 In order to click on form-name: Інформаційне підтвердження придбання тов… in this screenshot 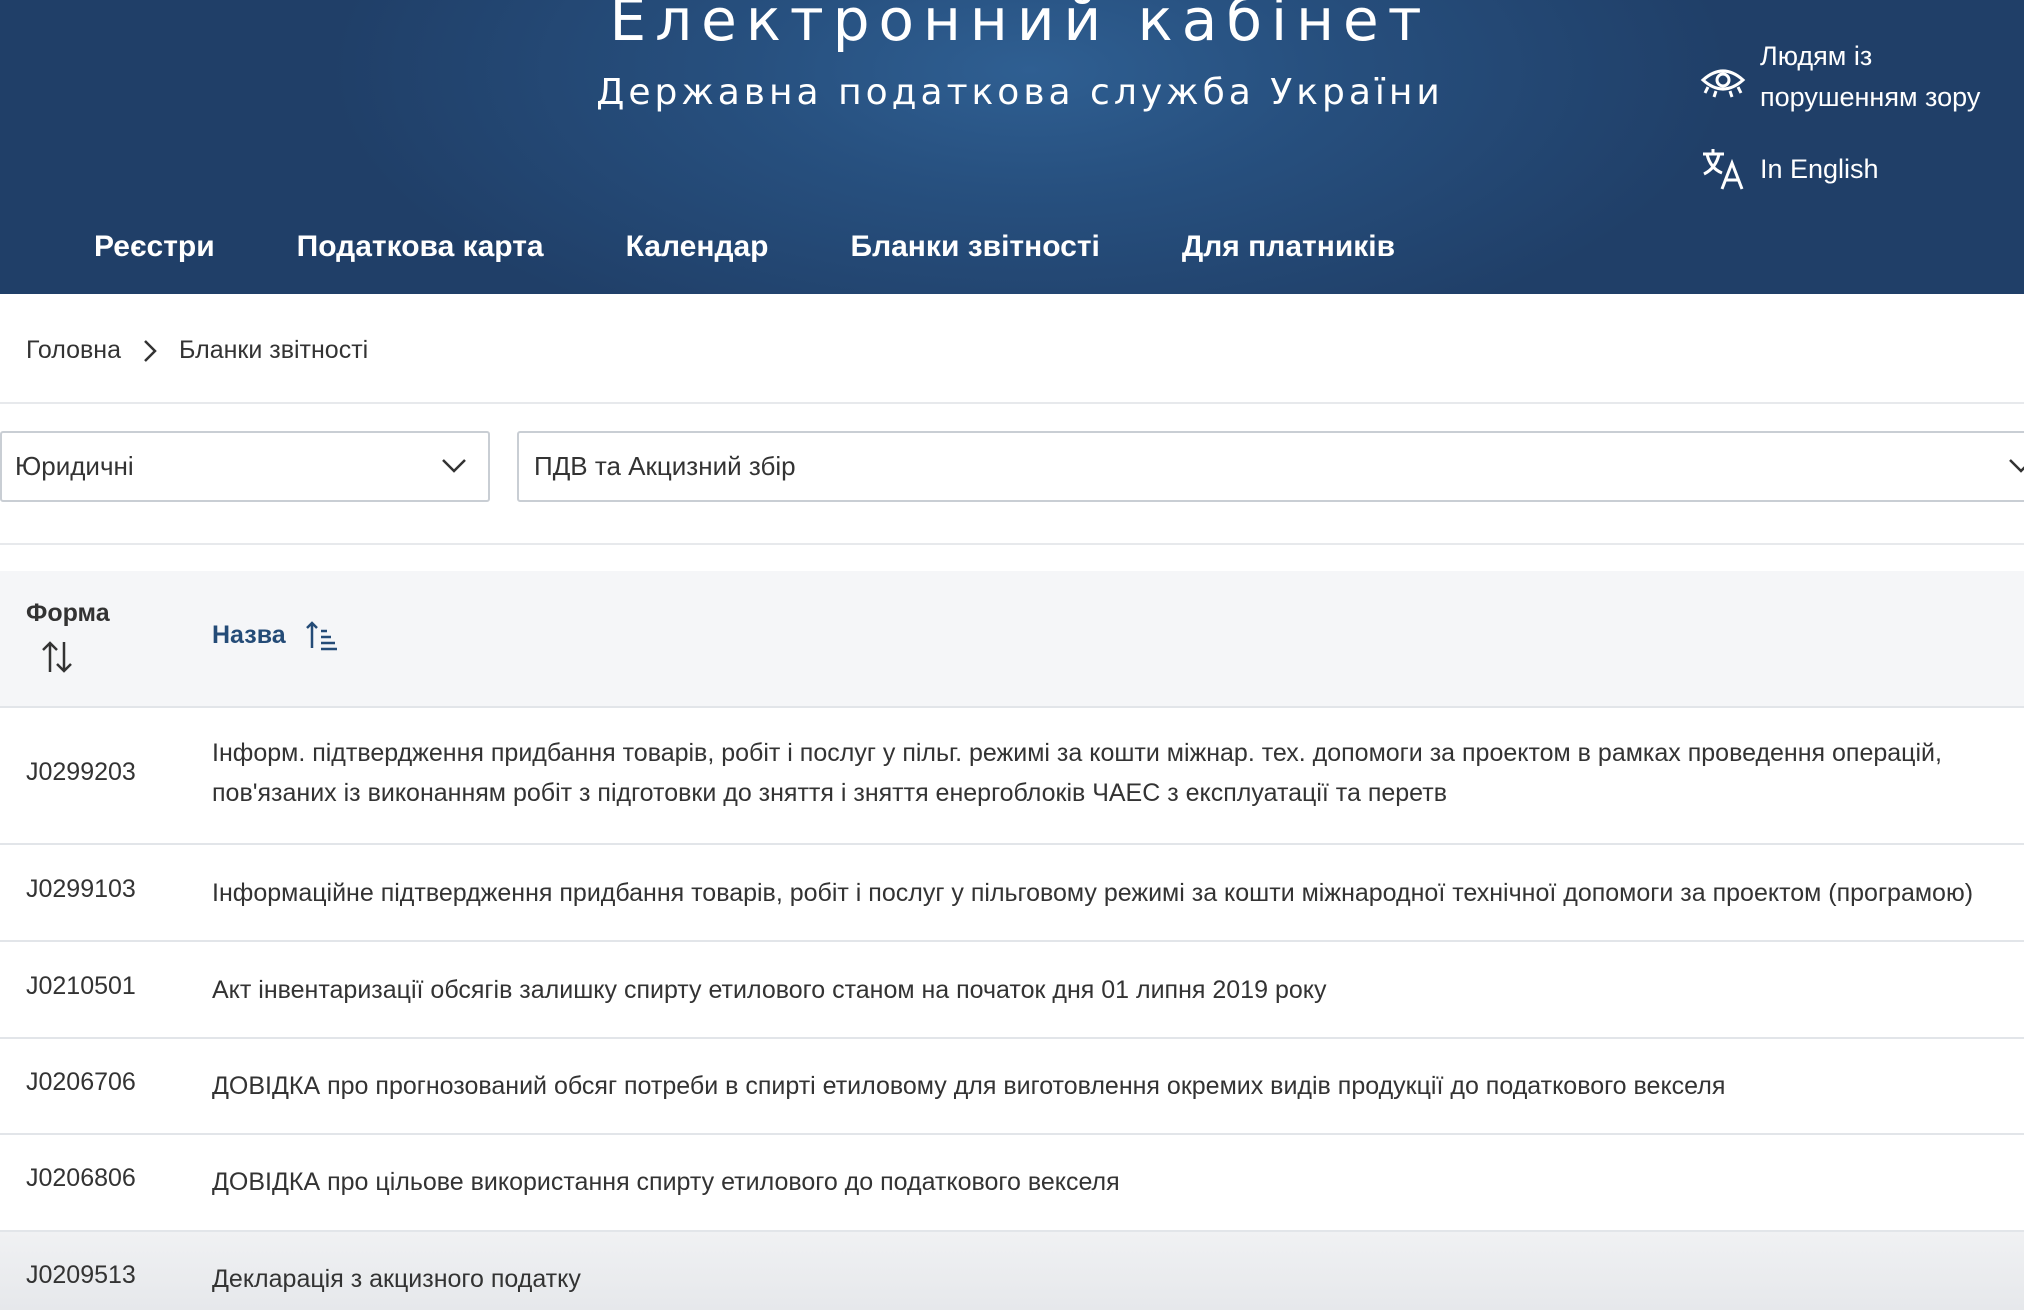, I will do `click(1107, 893)`.